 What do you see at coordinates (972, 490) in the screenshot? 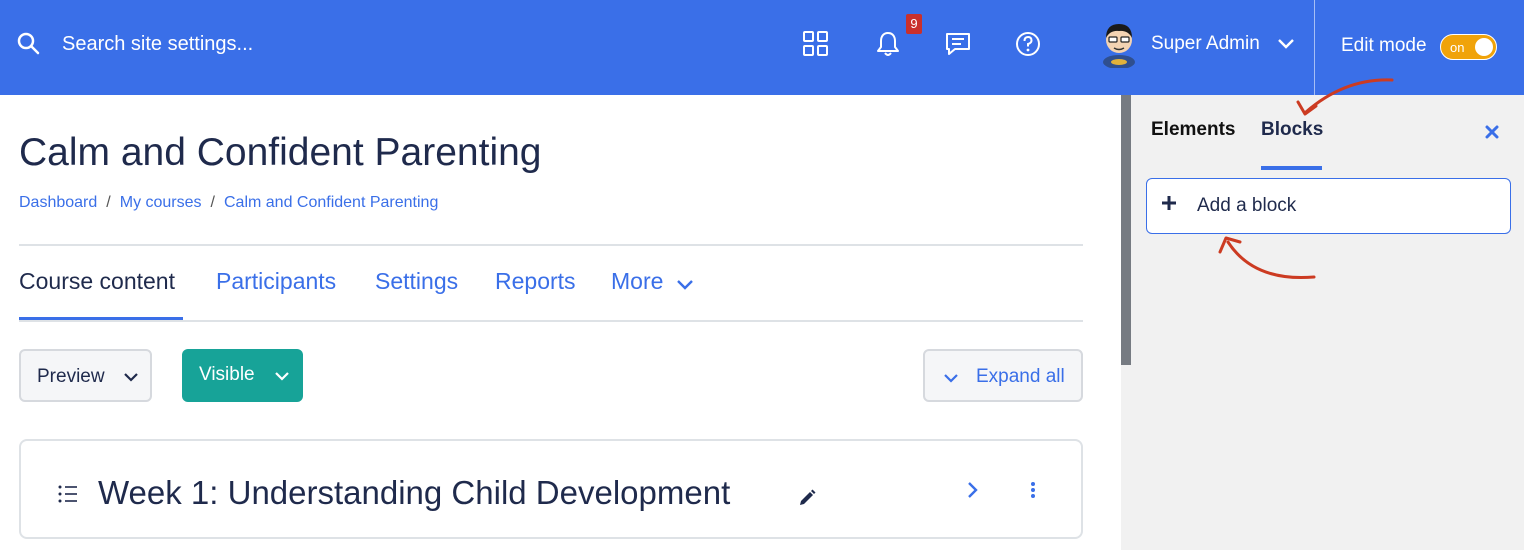
I see `chevron-right-icon` at bounding box center [972, 490].